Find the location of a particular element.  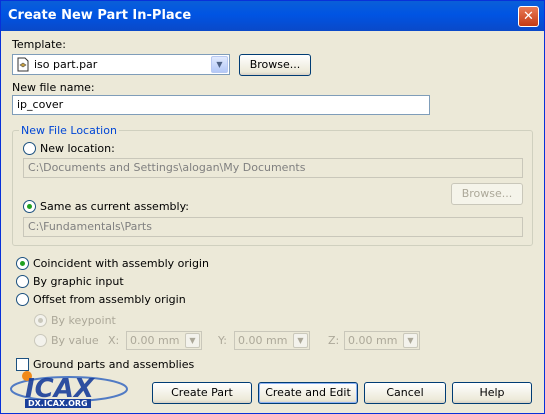

coincident-radio is located at coordinates (22, 263).